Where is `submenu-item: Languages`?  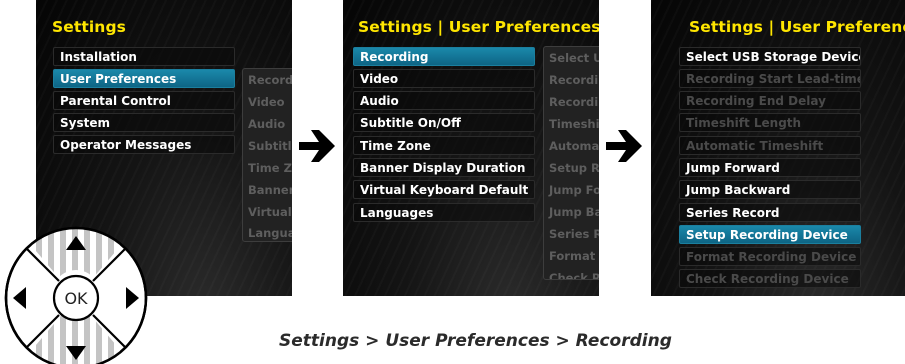 submenu-item: Languages is located at coordinates (270, 233).